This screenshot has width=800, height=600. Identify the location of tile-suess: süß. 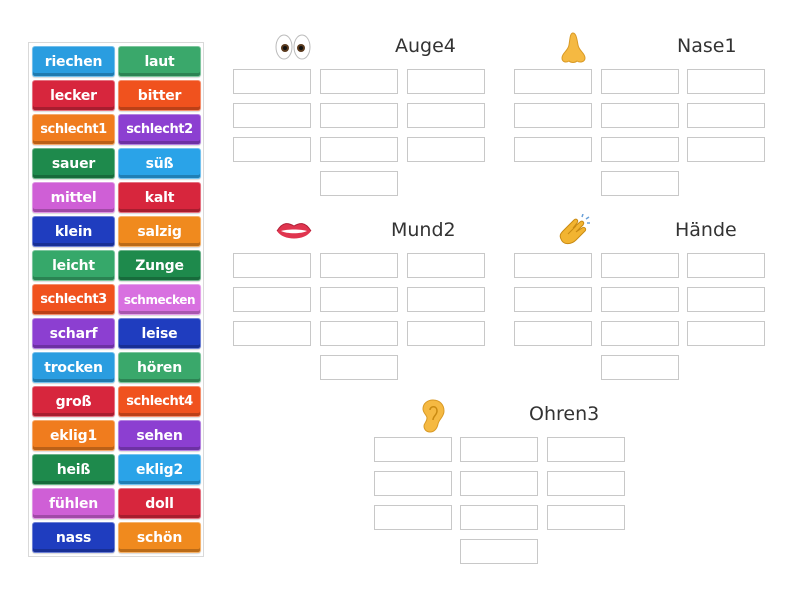
(159, 163).